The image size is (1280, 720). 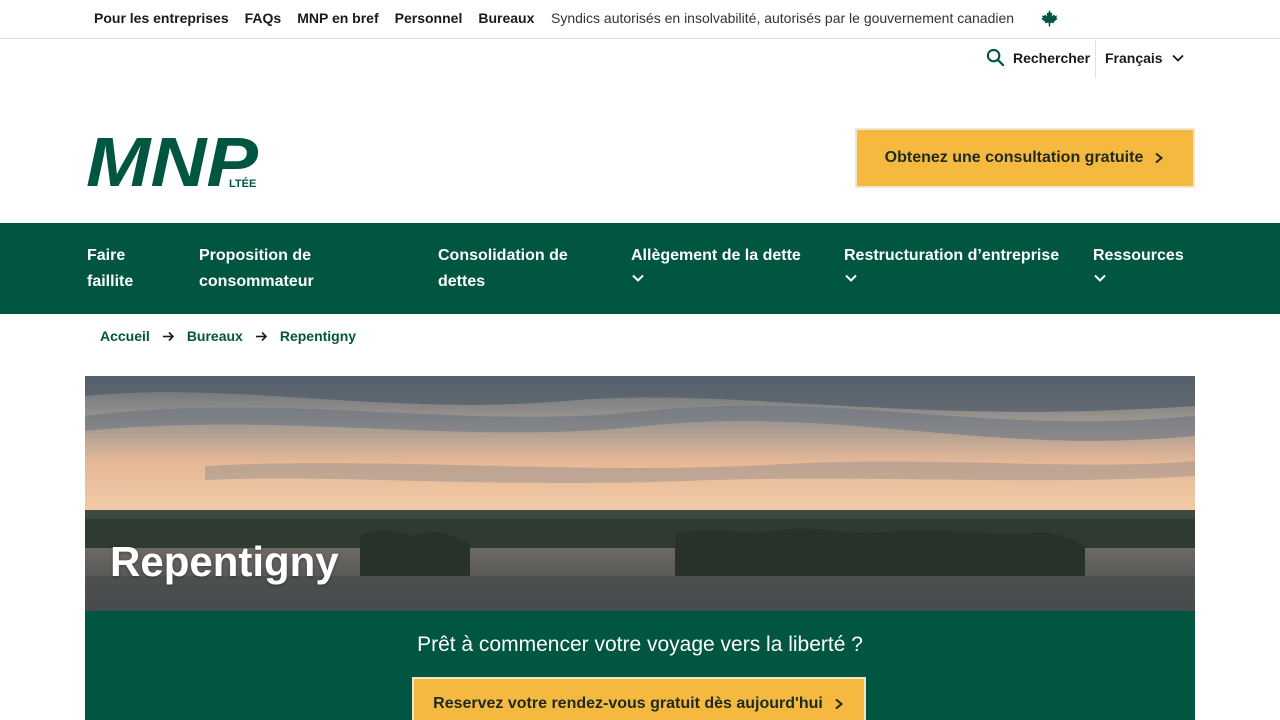 I want to click on nav-label: Proposition de, so click(x=255, y=255).